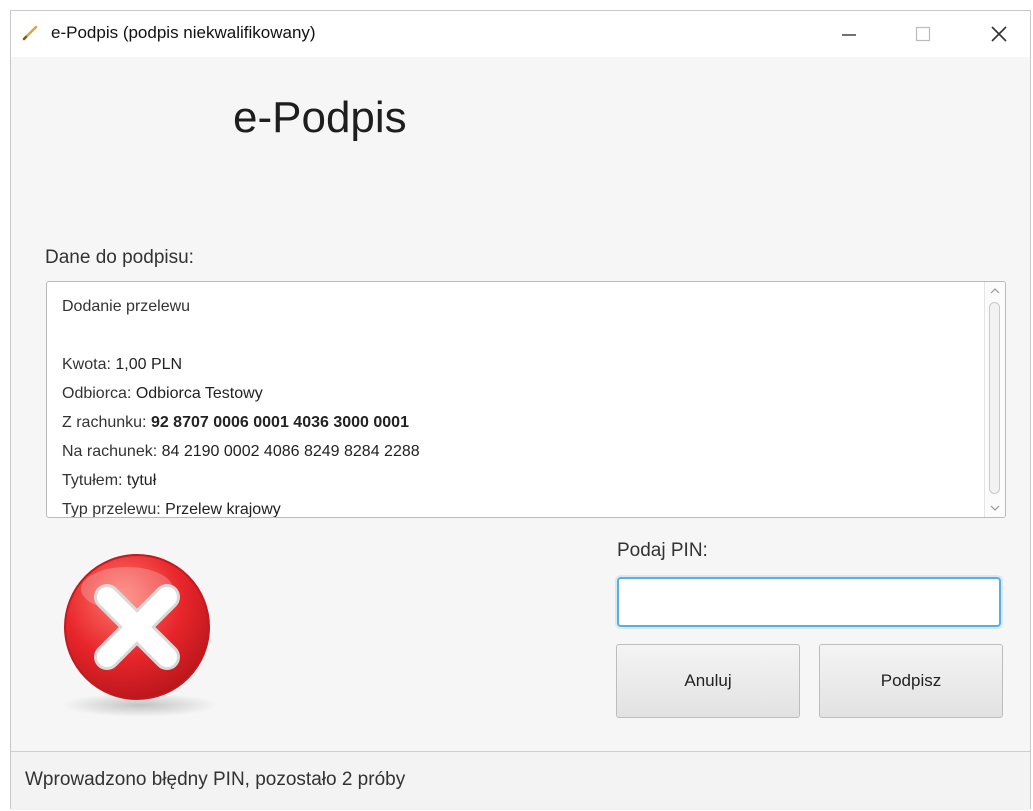 The width and height of the screenshot is (1033, 811). Describe the element at coordinates (94, 480) in the screenshot. I see `data-line-label: Tytułem:` at that location.